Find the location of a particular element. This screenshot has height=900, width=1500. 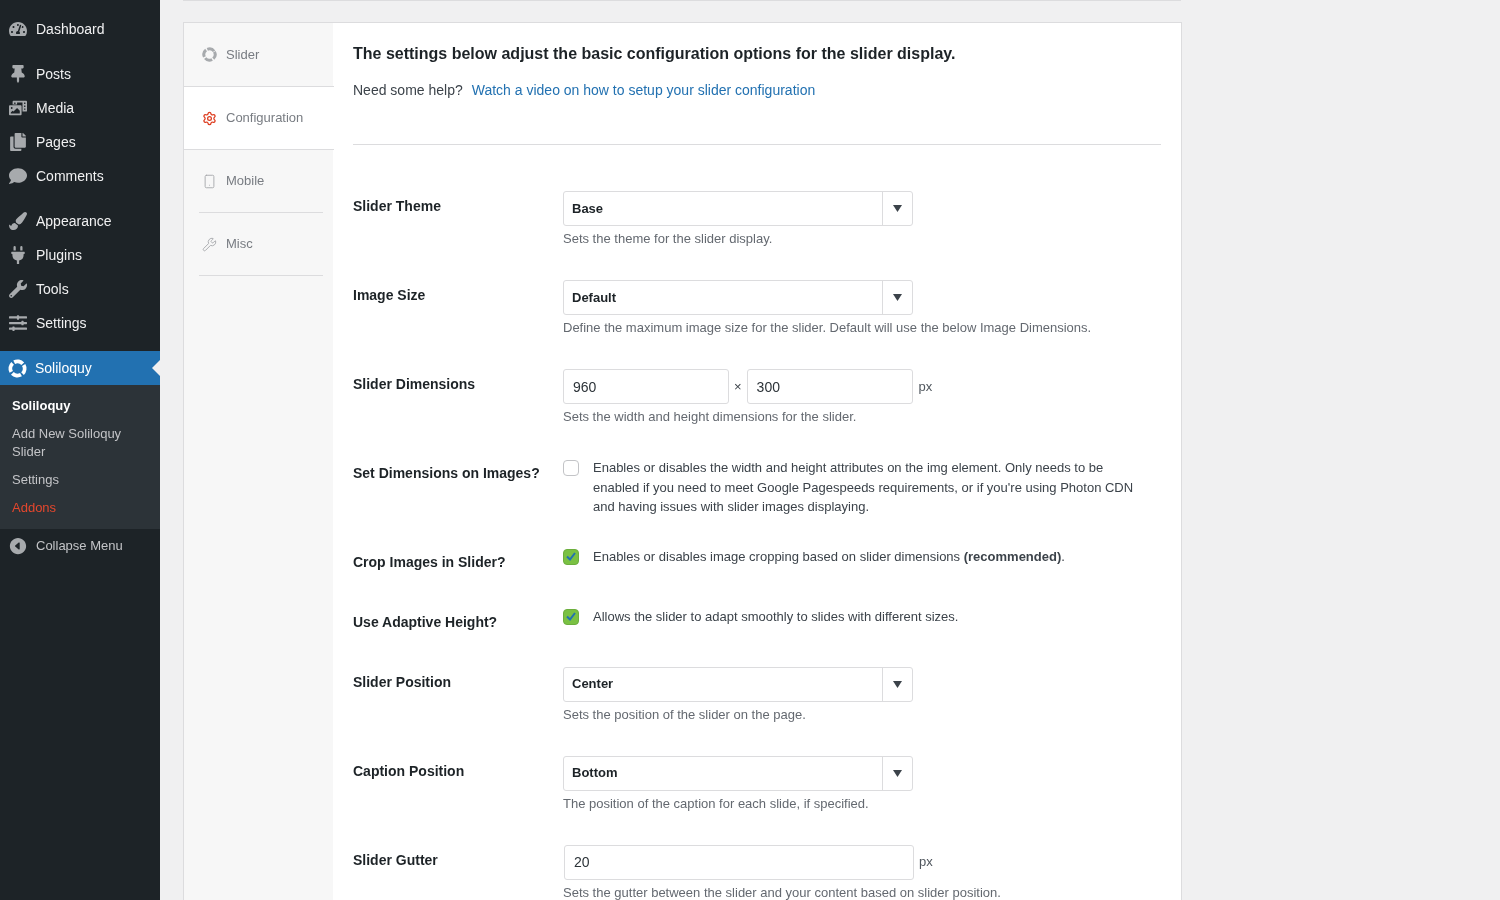

phone-icon is located at coordinates (209, 181).